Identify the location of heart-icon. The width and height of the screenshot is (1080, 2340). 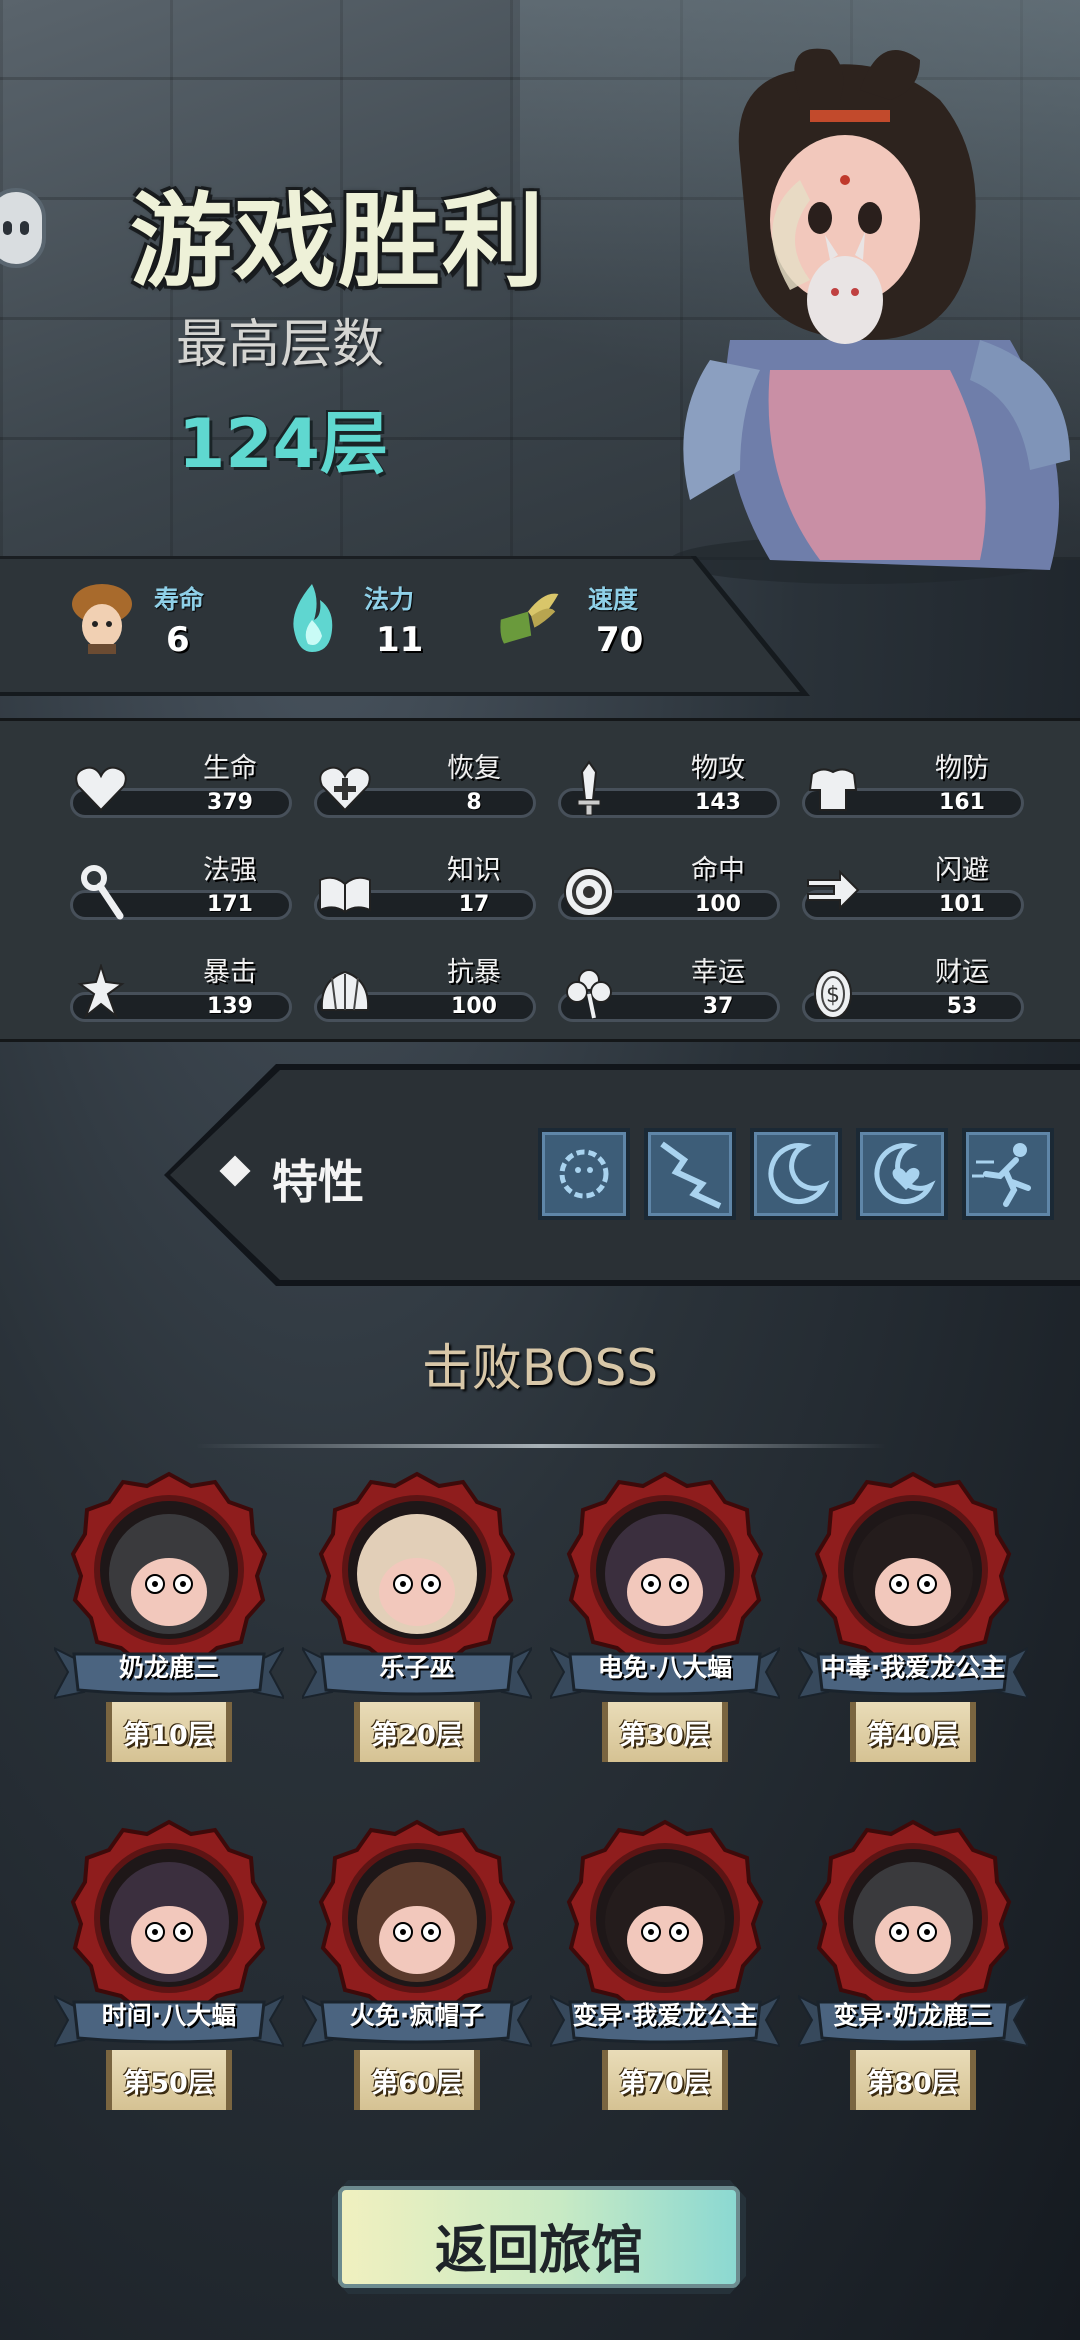
(101, 789).